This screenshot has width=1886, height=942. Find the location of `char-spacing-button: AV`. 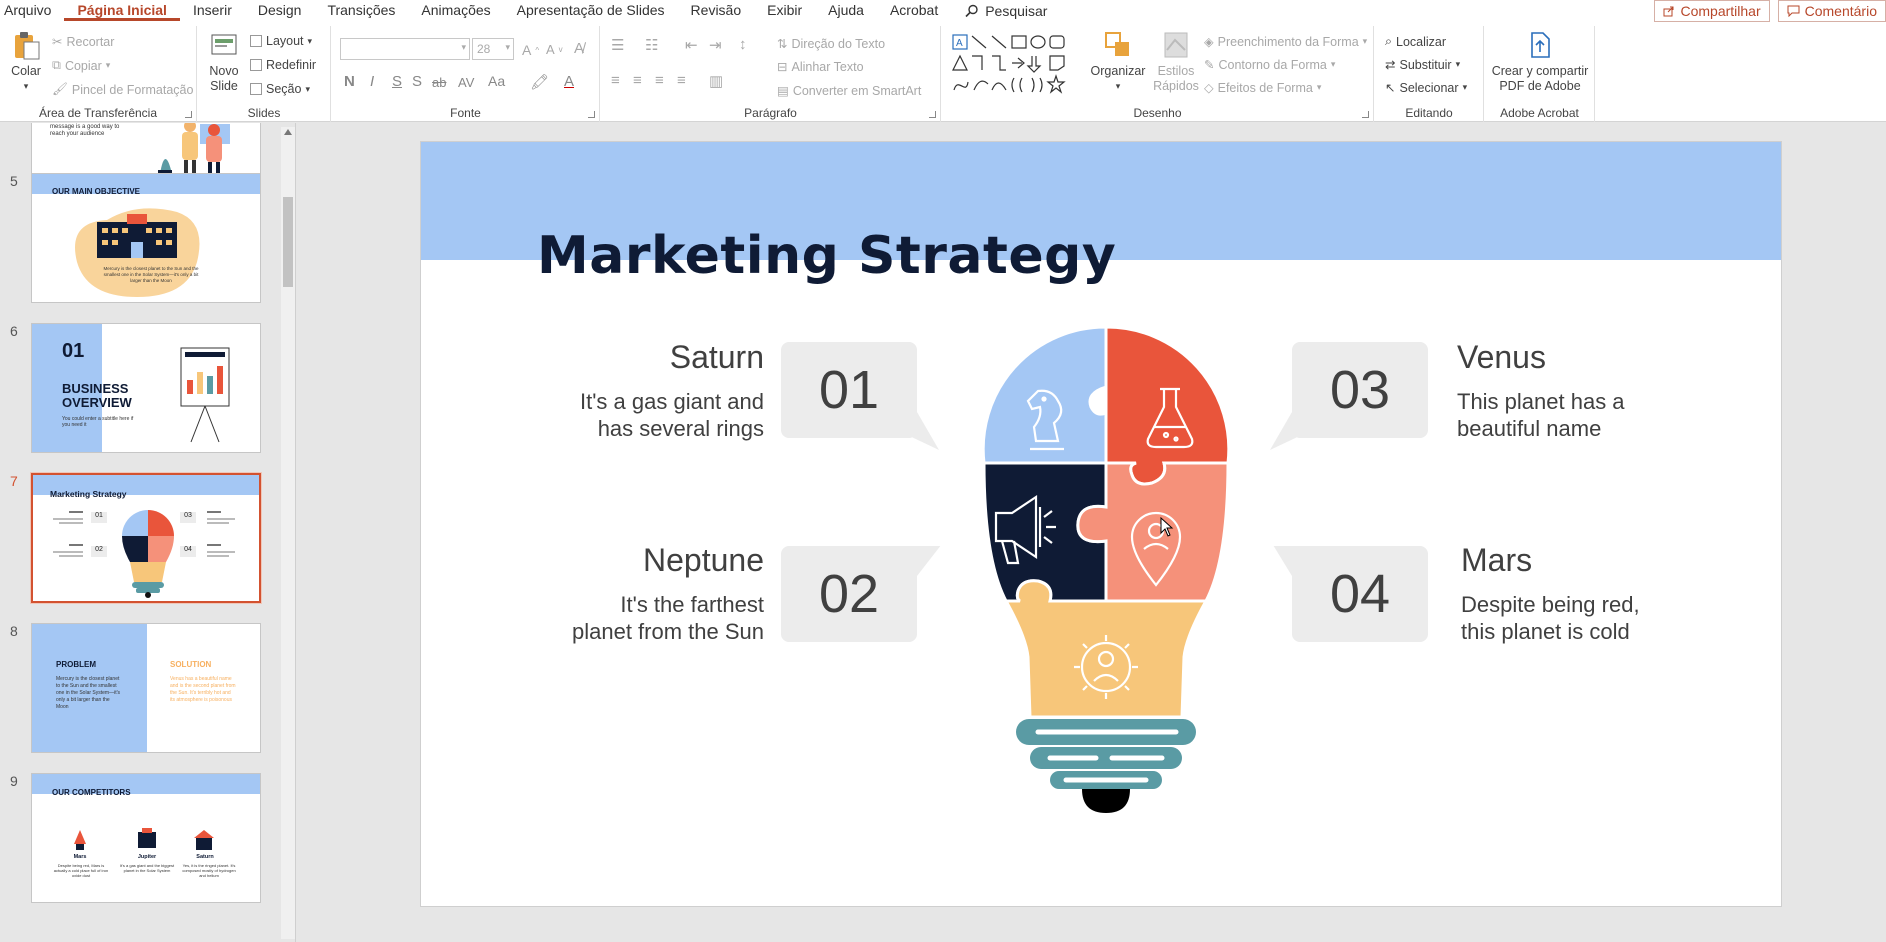

char-spacing-button: AV is located at coordinates (466, 82).